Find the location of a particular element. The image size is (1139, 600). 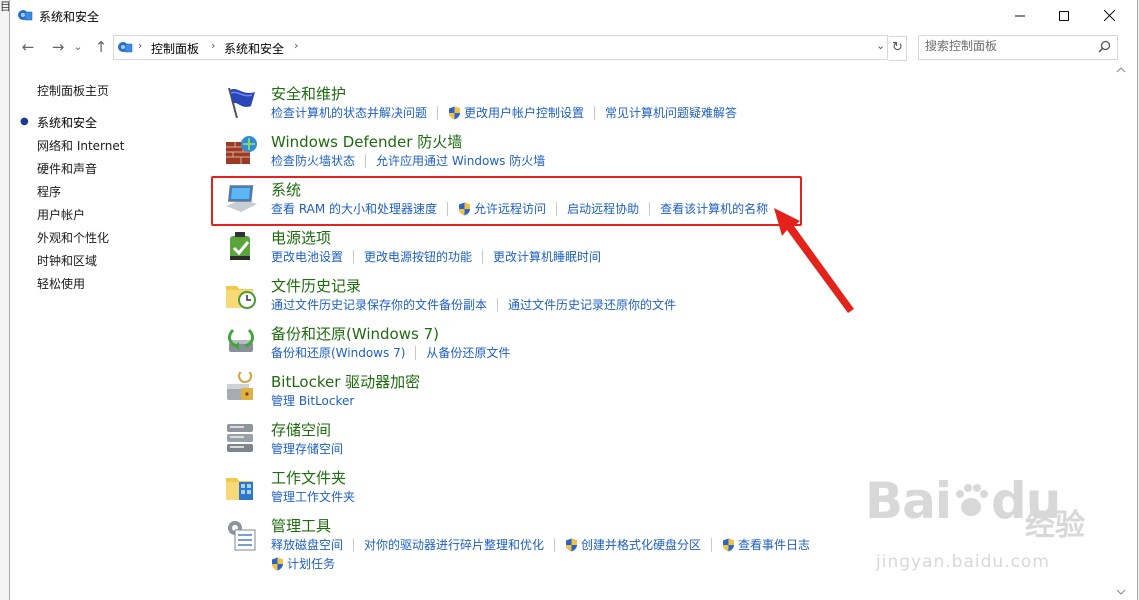

admin-tools-icon is located at coordinates (241, 534).